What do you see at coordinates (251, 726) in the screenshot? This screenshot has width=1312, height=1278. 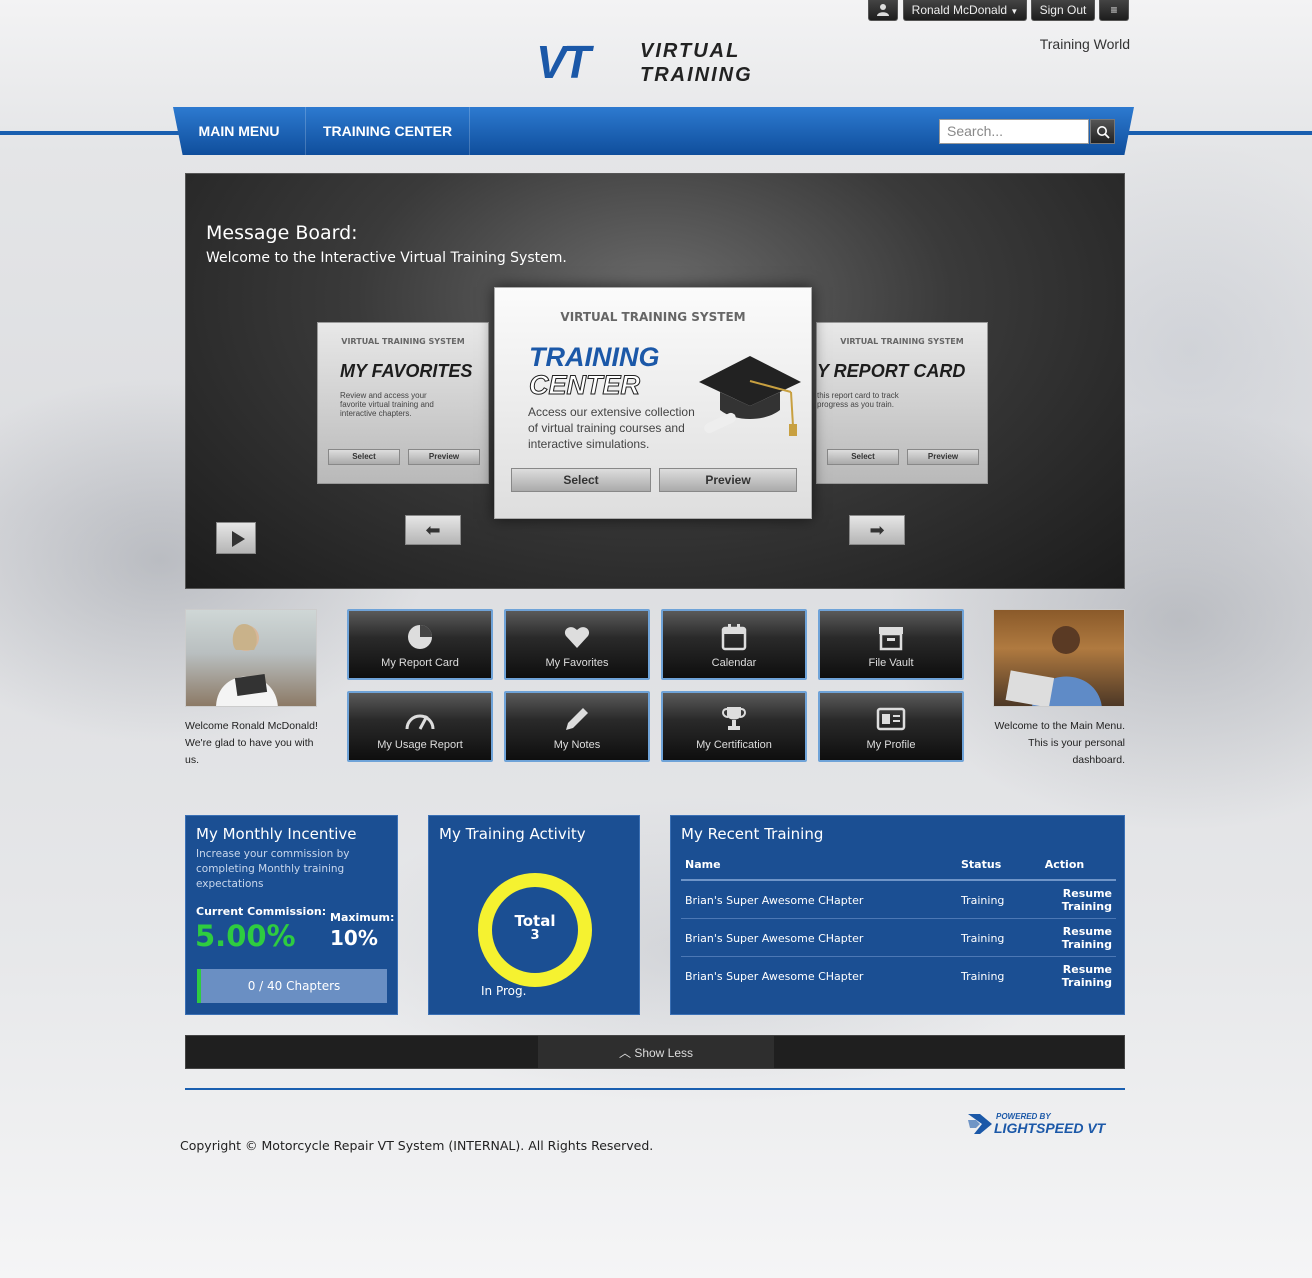 I see `welcome-greeting: Welcome Ronald McDonald!` at bounding box center [251, 726].